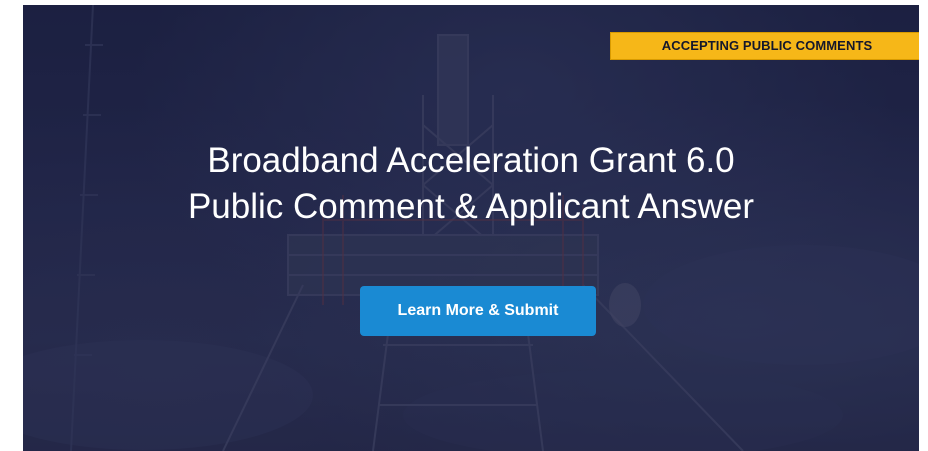  What do you see at coordinates (764, 46) in the screenshot?
I see `status-badge: ACCEPTING PUBLIC COMMENTS` at bounding box center [764, 46].